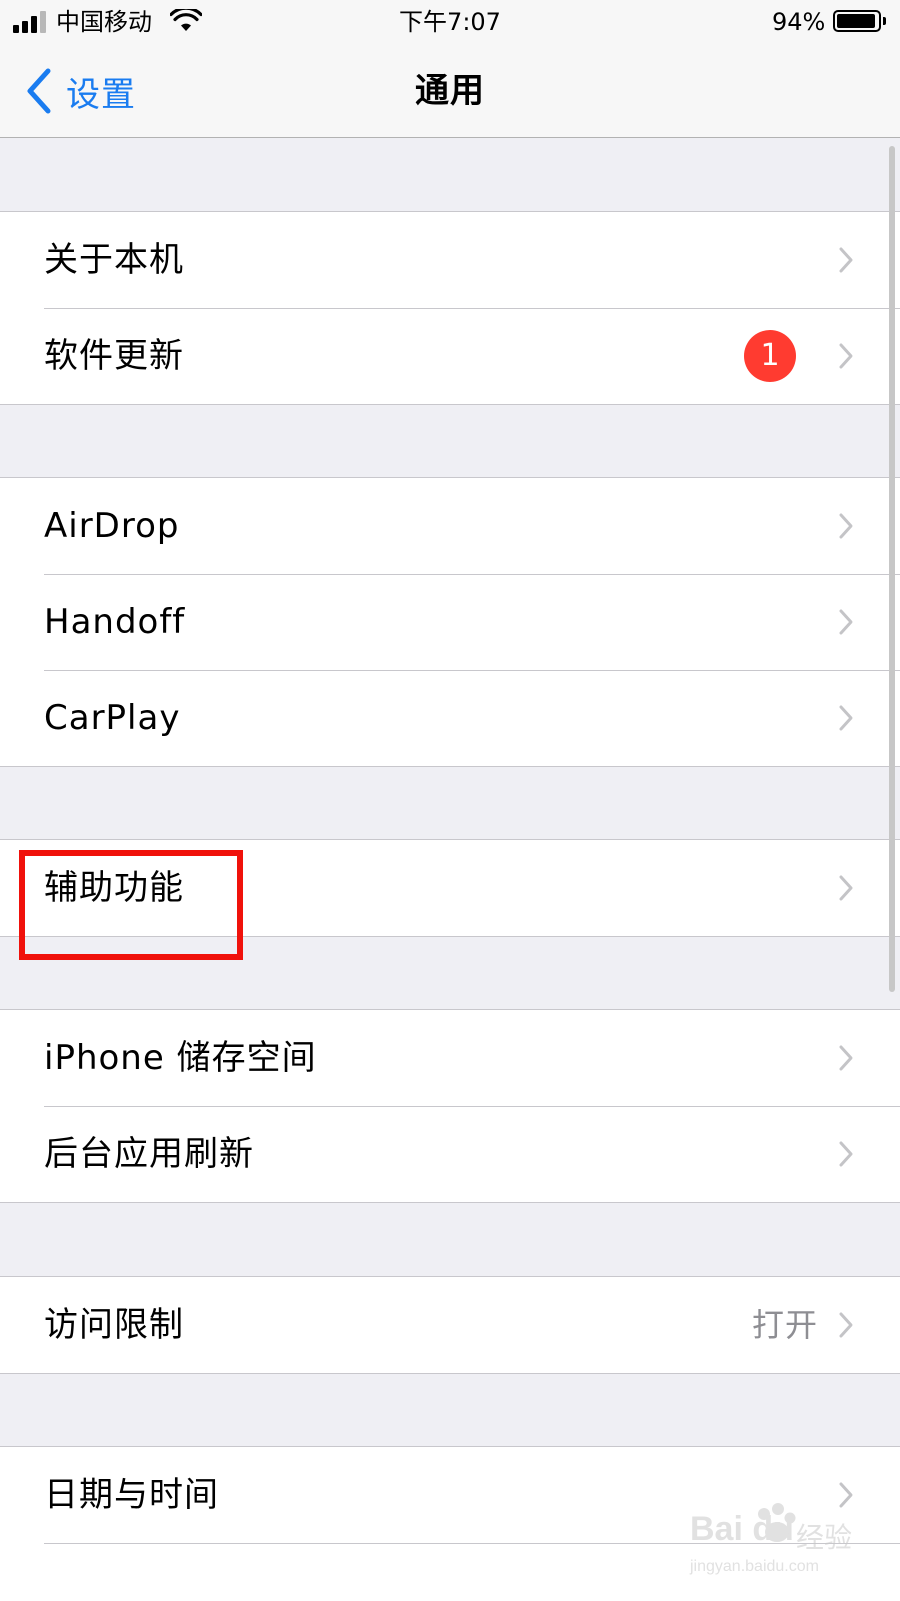 Image resolution: width=900 pixels, height=1601 pixels. I want to click on status-time: 下午7:07, so click(450, 22).